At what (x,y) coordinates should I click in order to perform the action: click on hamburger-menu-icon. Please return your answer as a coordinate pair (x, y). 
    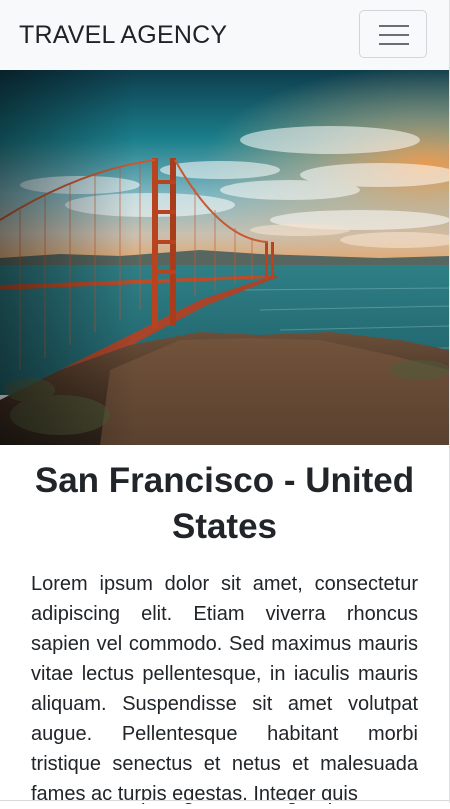
    Looking at the image, I should click on (394, 35).